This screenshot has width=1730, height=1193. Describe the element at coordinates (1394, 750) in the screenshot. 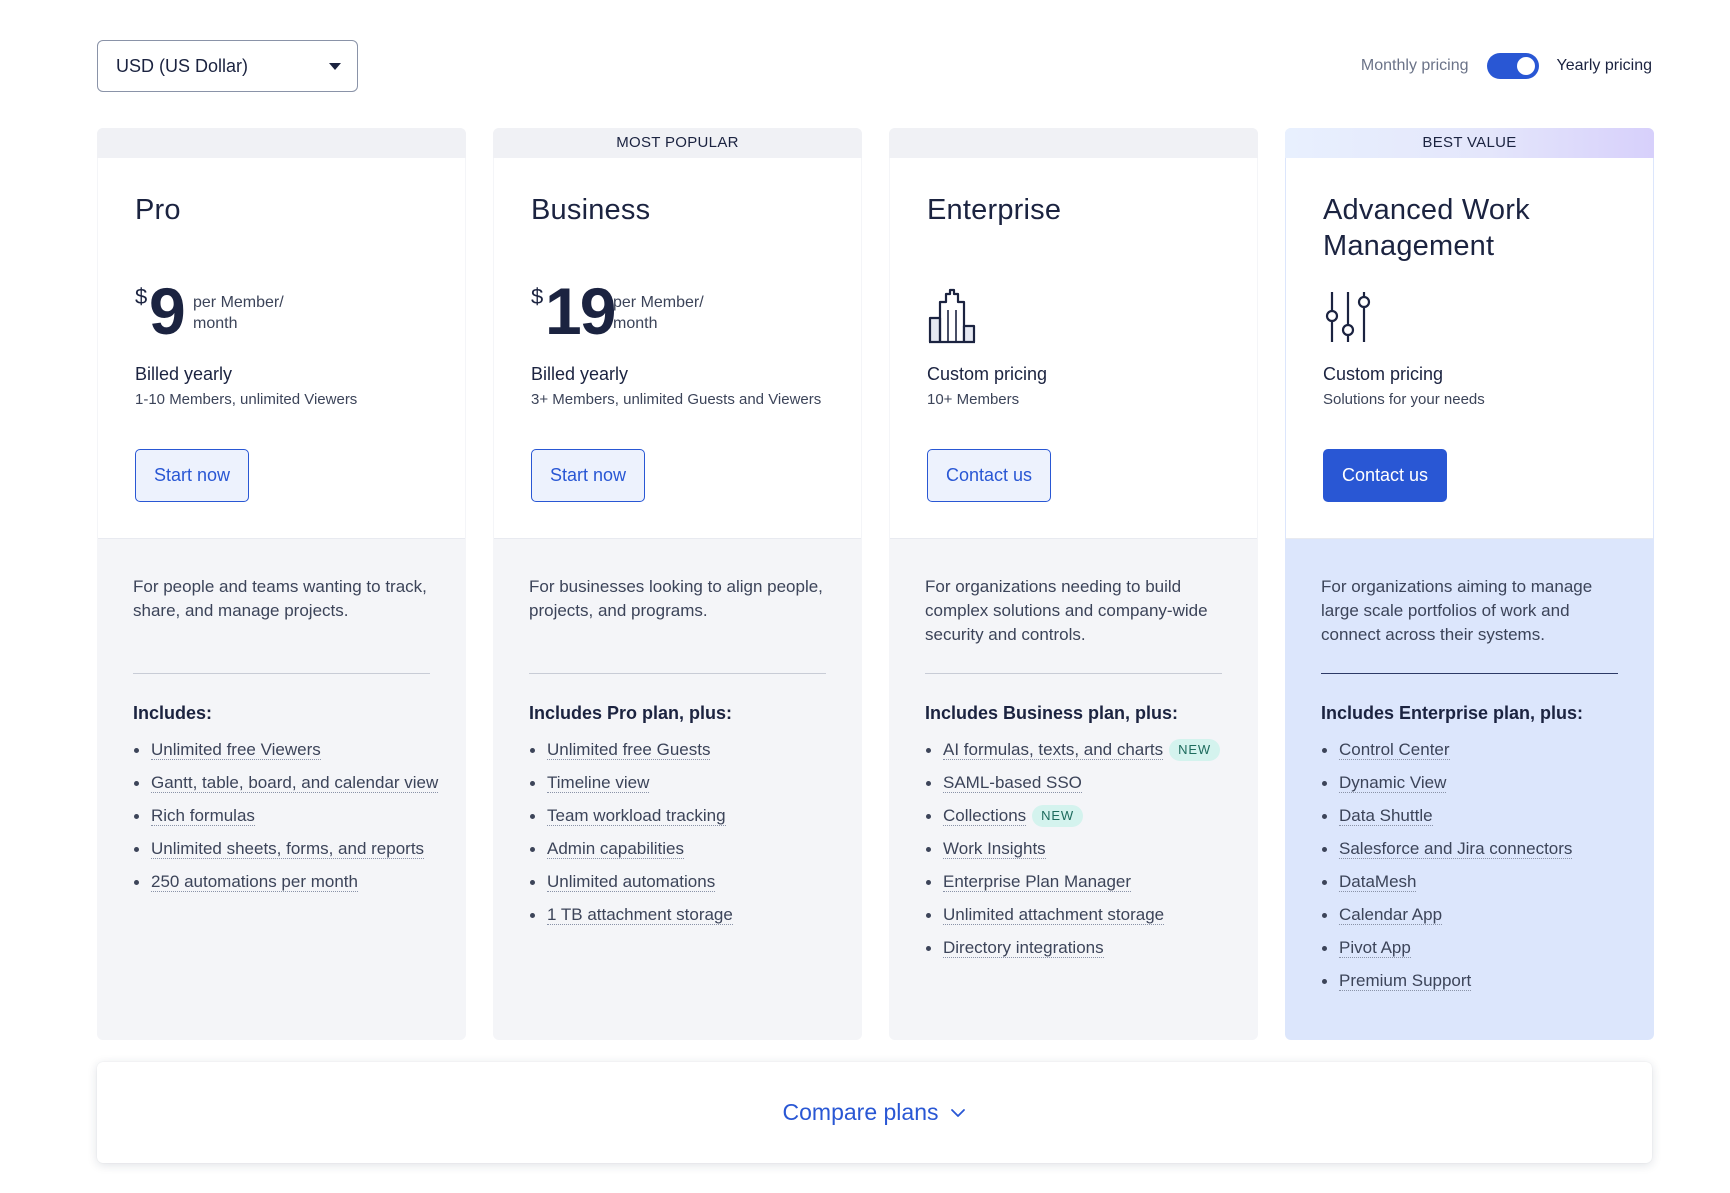

I see `feature-text: Control Center` at that location.